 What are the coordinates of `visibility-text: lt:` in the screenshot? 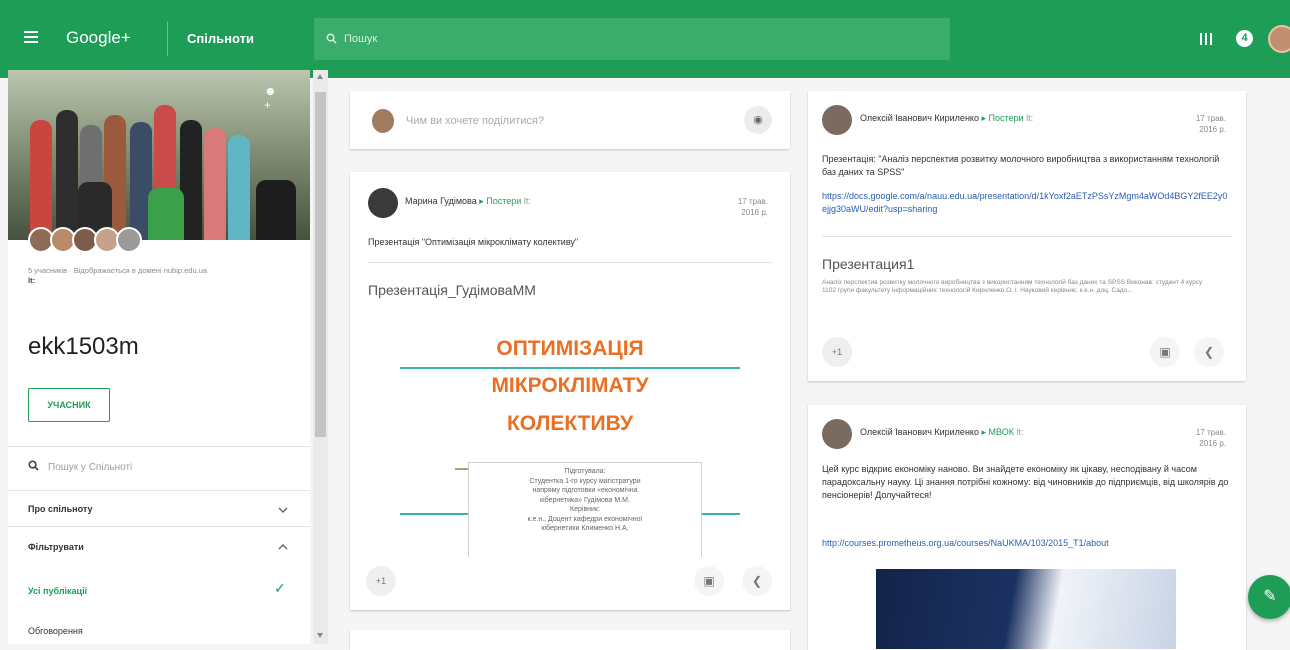 It's located at (32, 280).